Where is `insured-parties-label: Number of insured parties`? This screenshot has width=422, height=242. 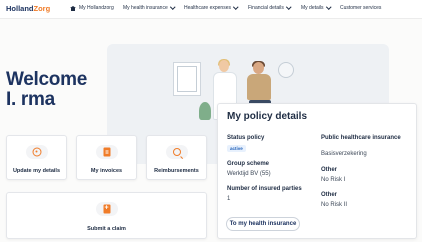
insured-parties-label: Number of insured parties is located at coordinates (264, 189).